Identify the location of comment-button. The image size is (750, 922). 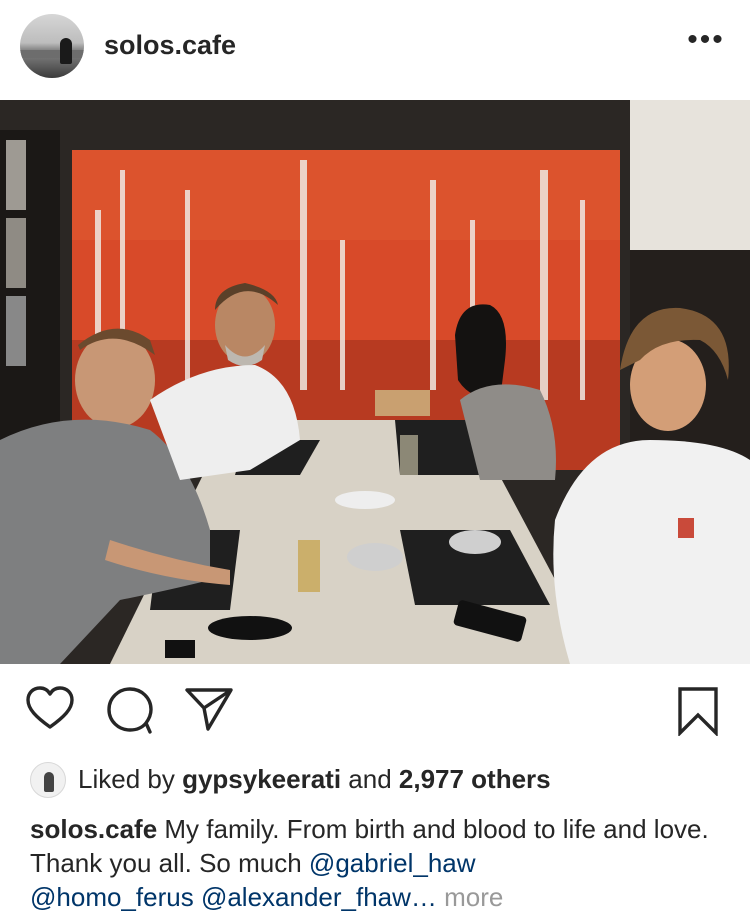
(130, 712).